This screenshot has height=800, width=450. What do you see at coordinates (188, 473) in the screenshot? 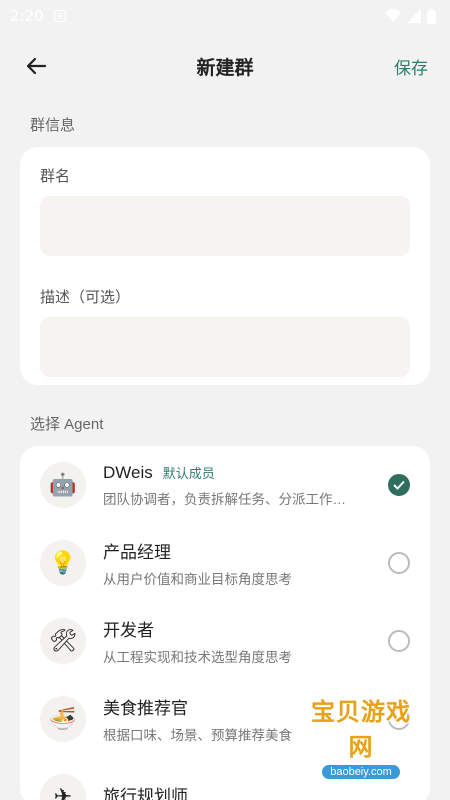
I see `default-member-badge: 默认成员` at bounding box center [188, 473].